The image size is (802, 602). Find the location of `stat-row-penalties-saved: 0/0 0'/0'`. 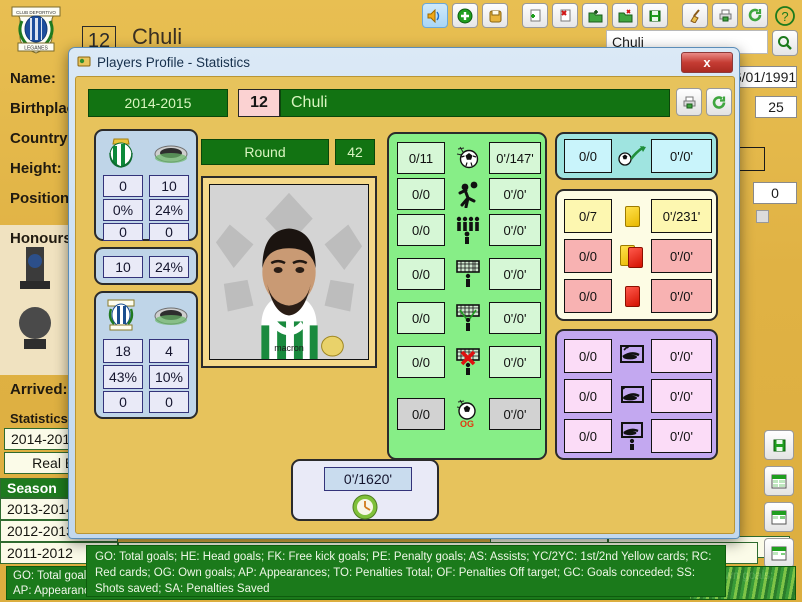

stat-row-penalties-saved: 0/0 0'/0' is located at coordinates (638, 437).